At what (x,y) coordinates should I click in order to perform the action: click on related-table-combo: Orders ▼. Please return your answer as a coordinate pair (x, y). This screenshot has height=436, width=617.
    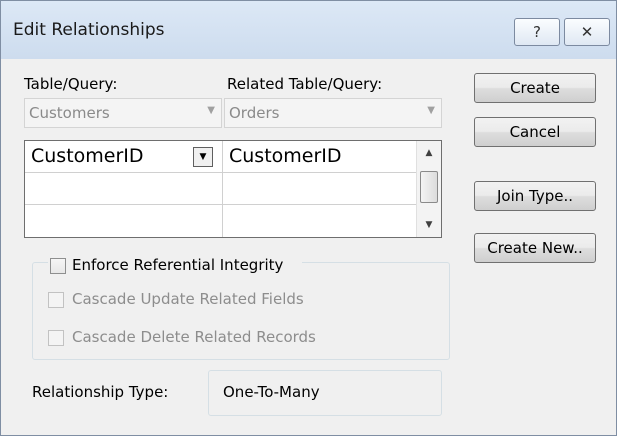
    Looking at the image, I should click on (333, 113).